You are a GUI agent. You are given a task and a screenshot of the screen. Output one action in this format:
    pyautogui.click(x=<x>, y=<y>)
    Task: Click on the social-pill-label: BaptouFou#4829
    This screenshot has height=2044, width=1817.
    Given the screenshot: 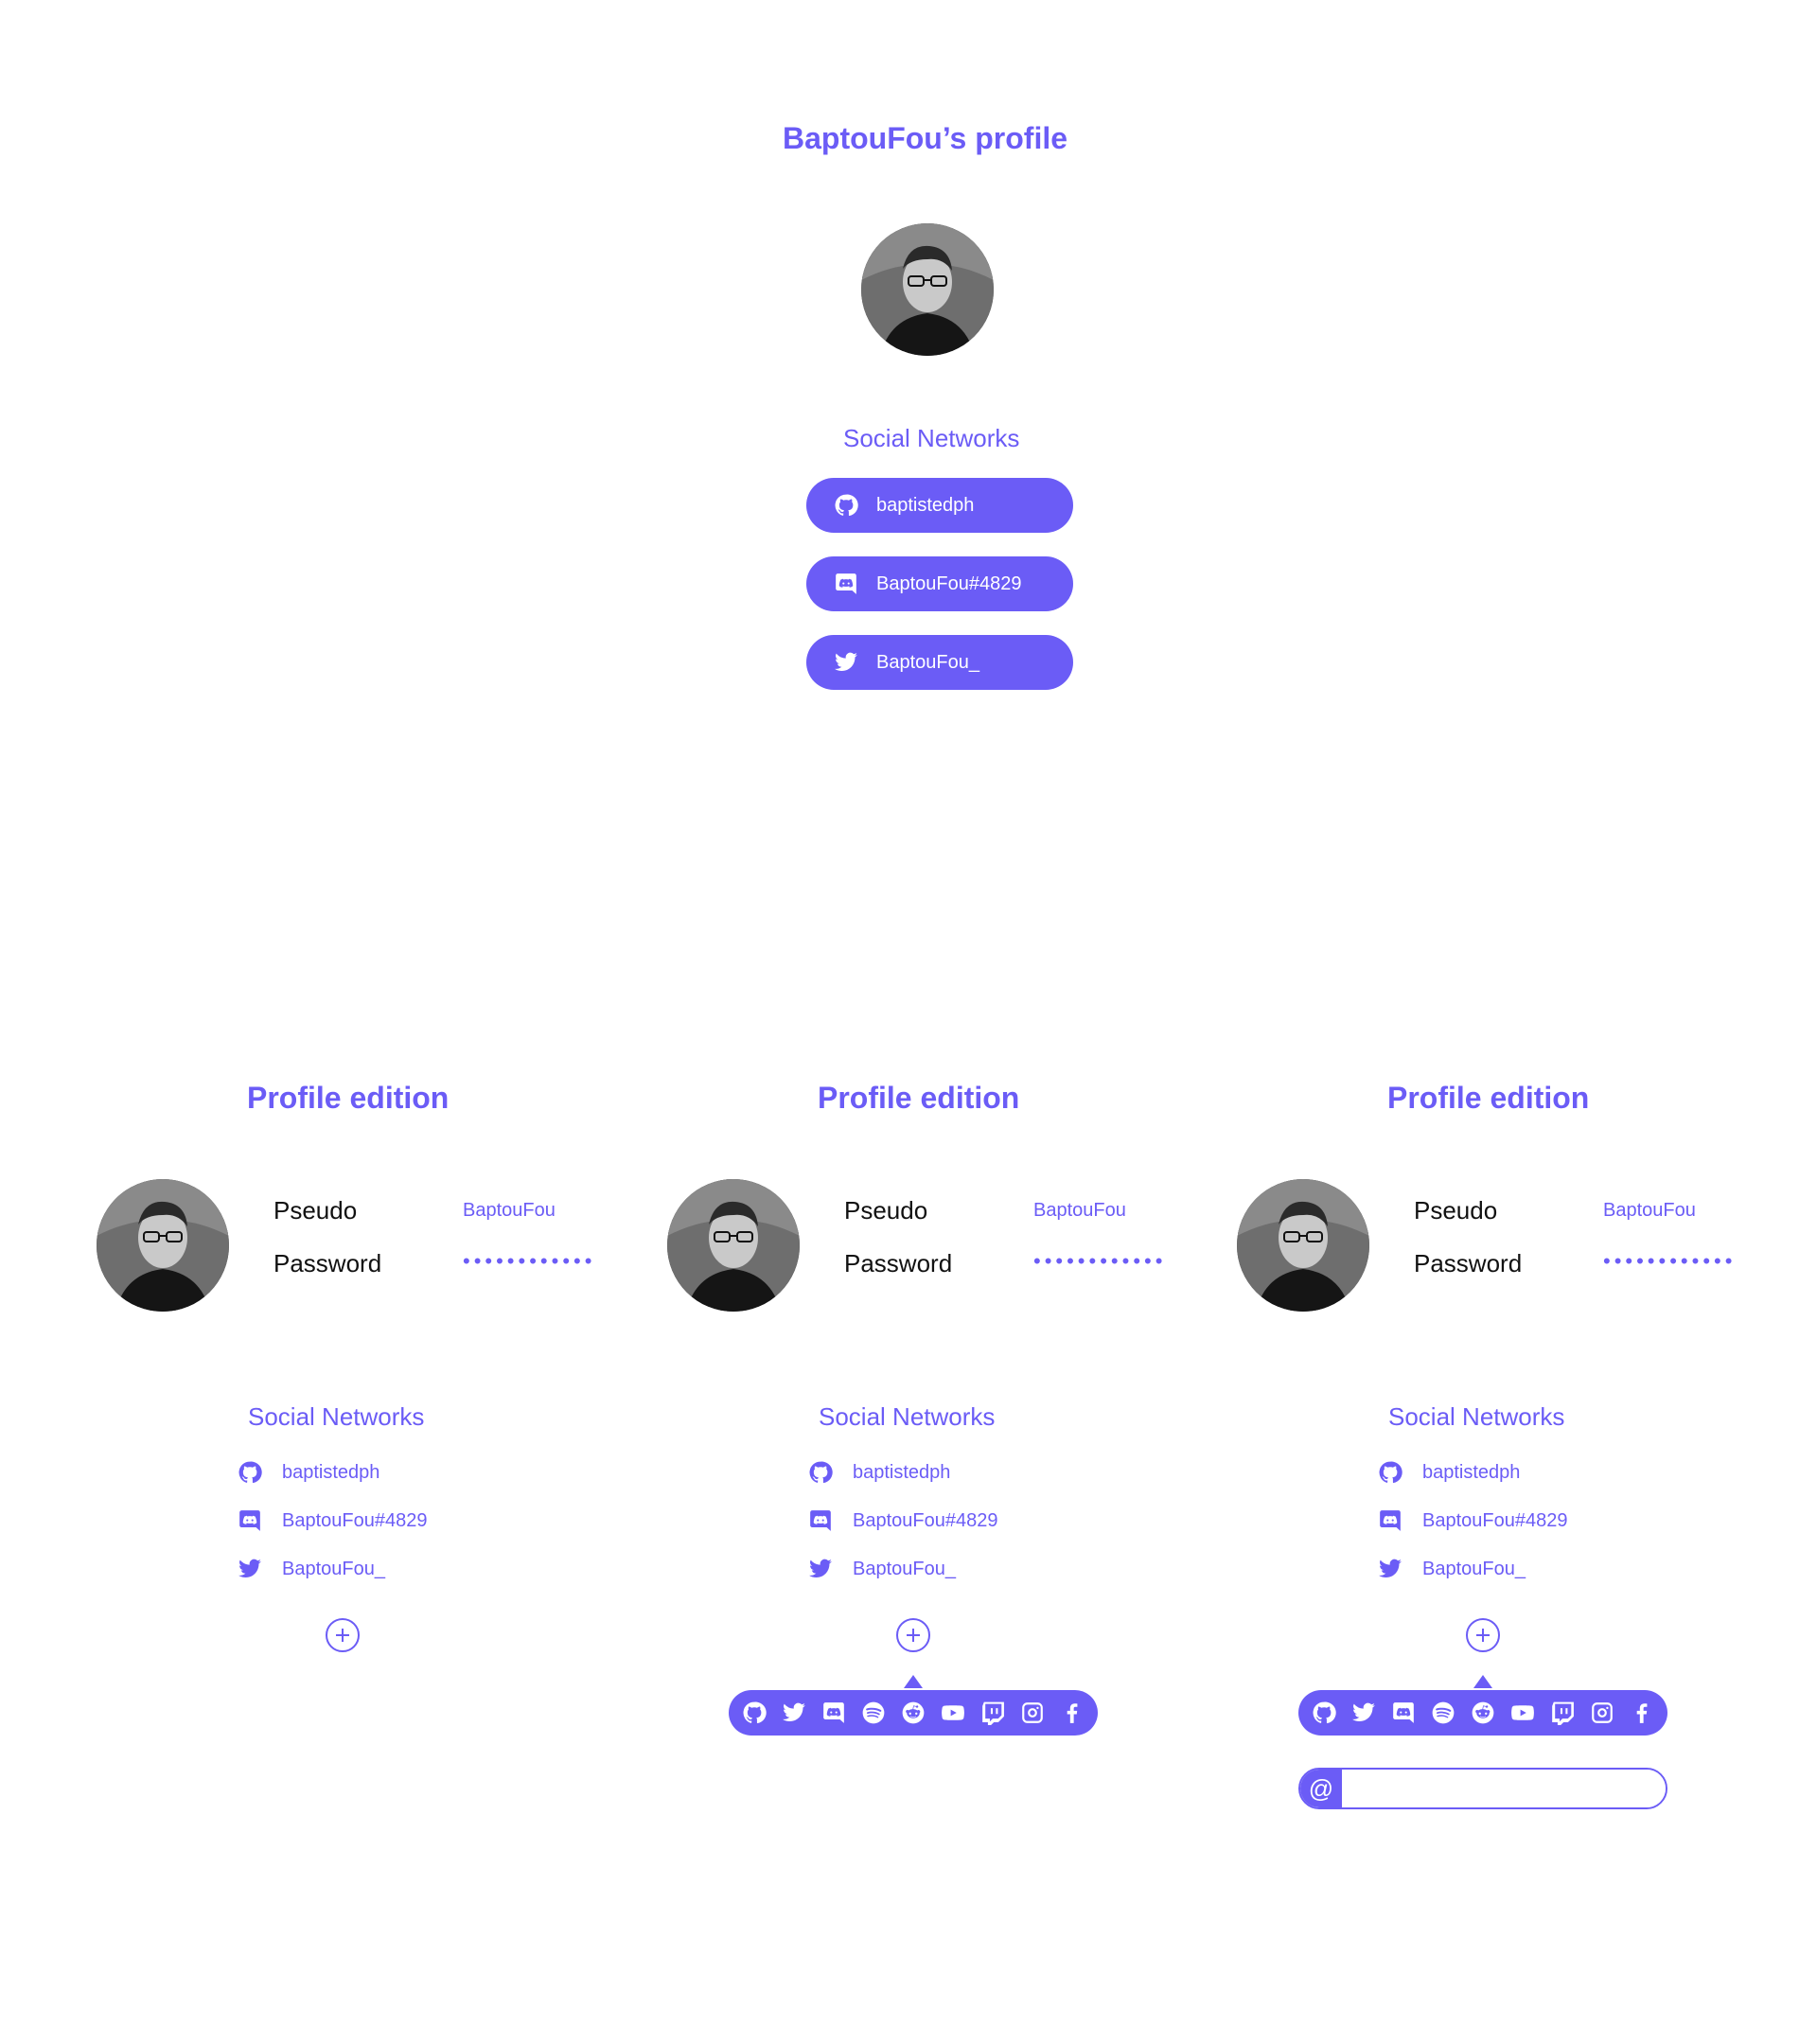 What is the action you would take?
    pyautogui.click(x=949, y=583)
    